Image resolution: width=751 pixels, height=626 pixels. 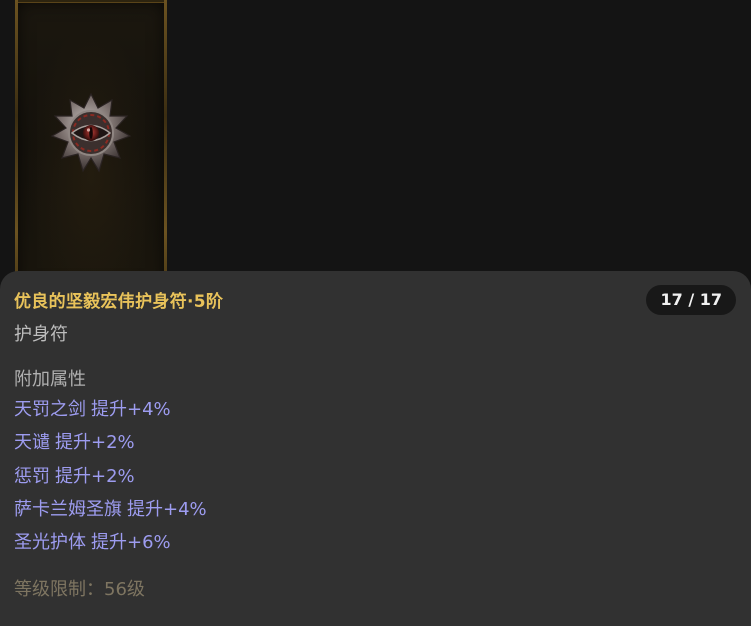 What do you see at coordinates (50, 409) in the screenshot?
I see `attribute-skill: 天罚之剑` at bounding box center [50, 409].